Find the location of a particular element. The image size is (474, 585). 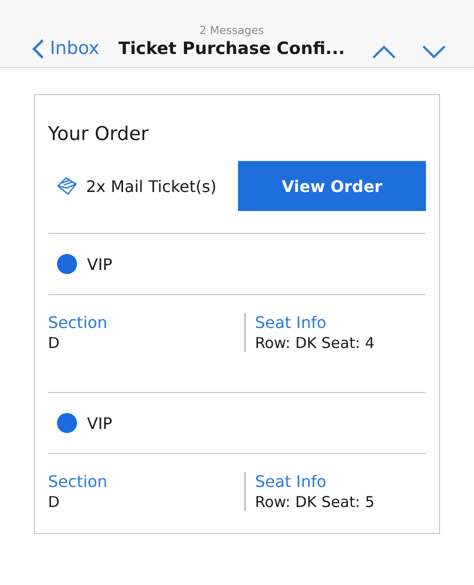

back-chevron-icon is located at coordinates (38, 48).